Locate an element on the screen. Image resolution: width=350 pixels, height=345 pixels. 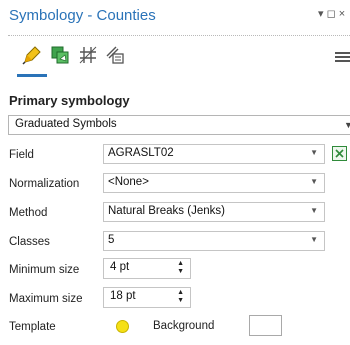
advanced-symbology-icon is located at coordinates (115, 55).